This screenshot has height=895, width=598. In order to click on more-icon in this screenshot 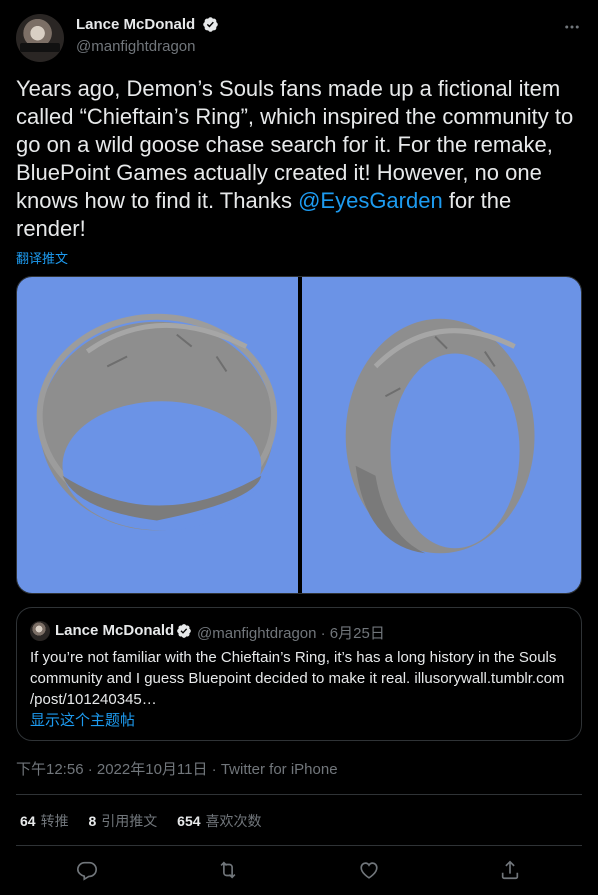, I will do `click(572, 27)`.